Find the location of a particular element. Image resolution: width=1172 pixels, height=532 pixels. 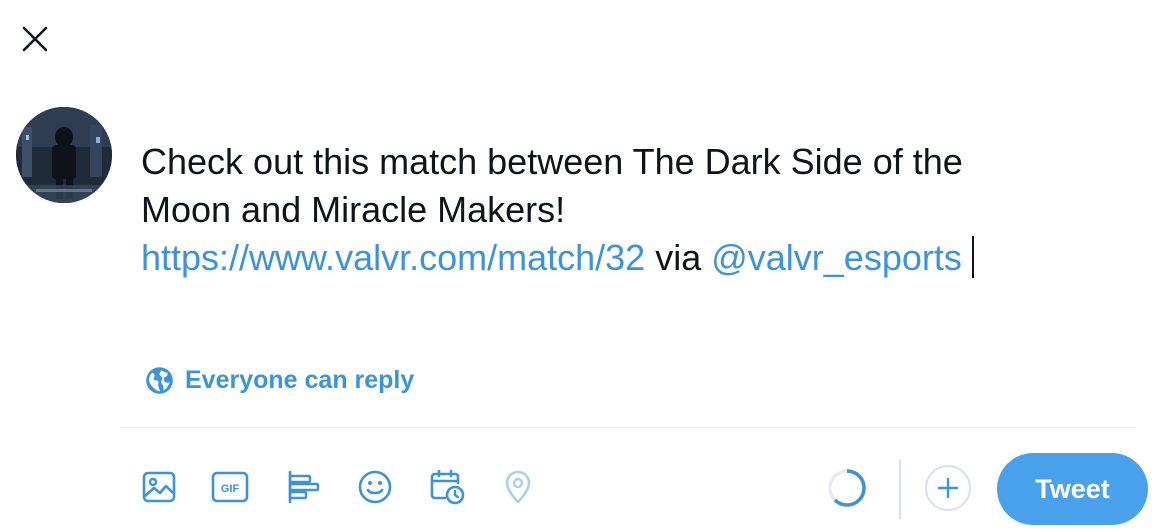

add-gif-button: GIF is located at coordinates (230, 487).